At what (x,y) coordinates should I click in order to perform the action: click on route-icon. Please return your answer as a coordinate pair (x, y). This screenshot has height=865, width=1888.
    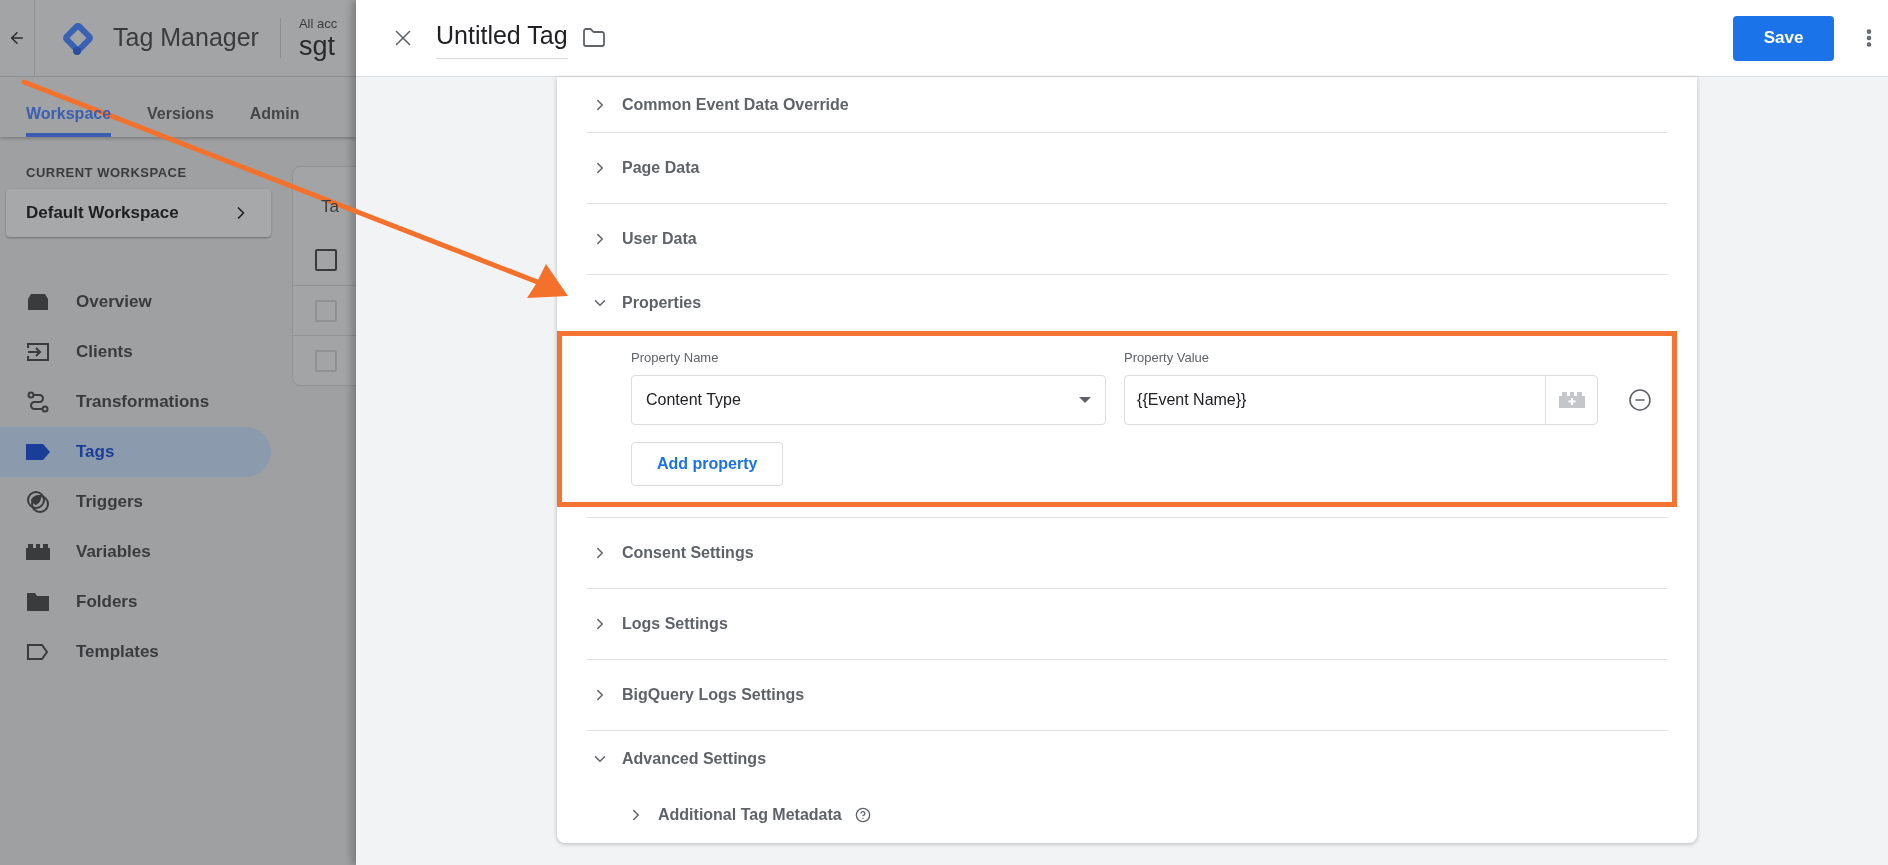
    Looking at the image, I should click on (38, 401).